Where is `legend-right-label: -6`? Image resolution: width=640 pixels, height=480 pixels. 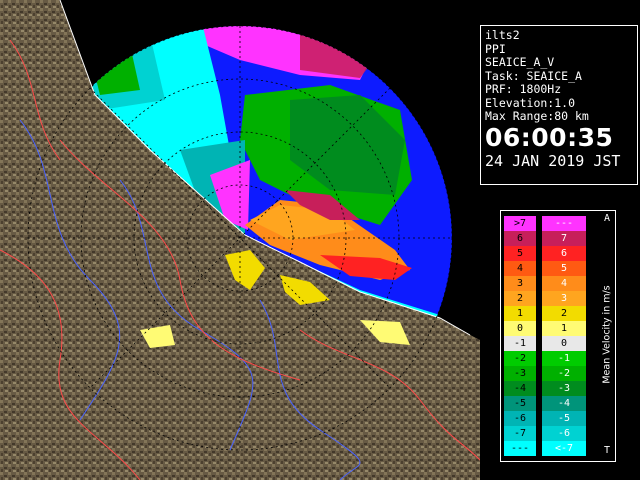 legend-right-label: -6 is located at coordinates (564, 433).